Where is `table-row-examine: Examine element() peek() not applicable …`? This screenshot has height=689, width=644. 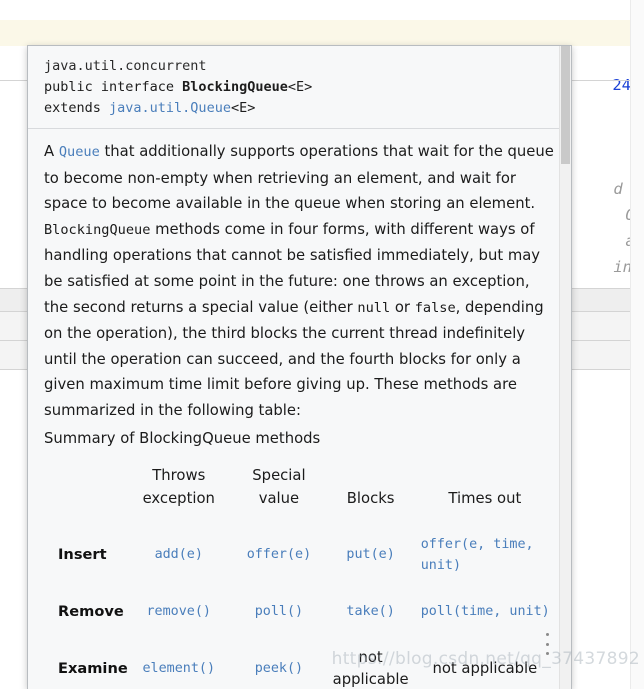
table-row-examine: Examine element() peek() not applicable … is located at coordinates (299, 664).